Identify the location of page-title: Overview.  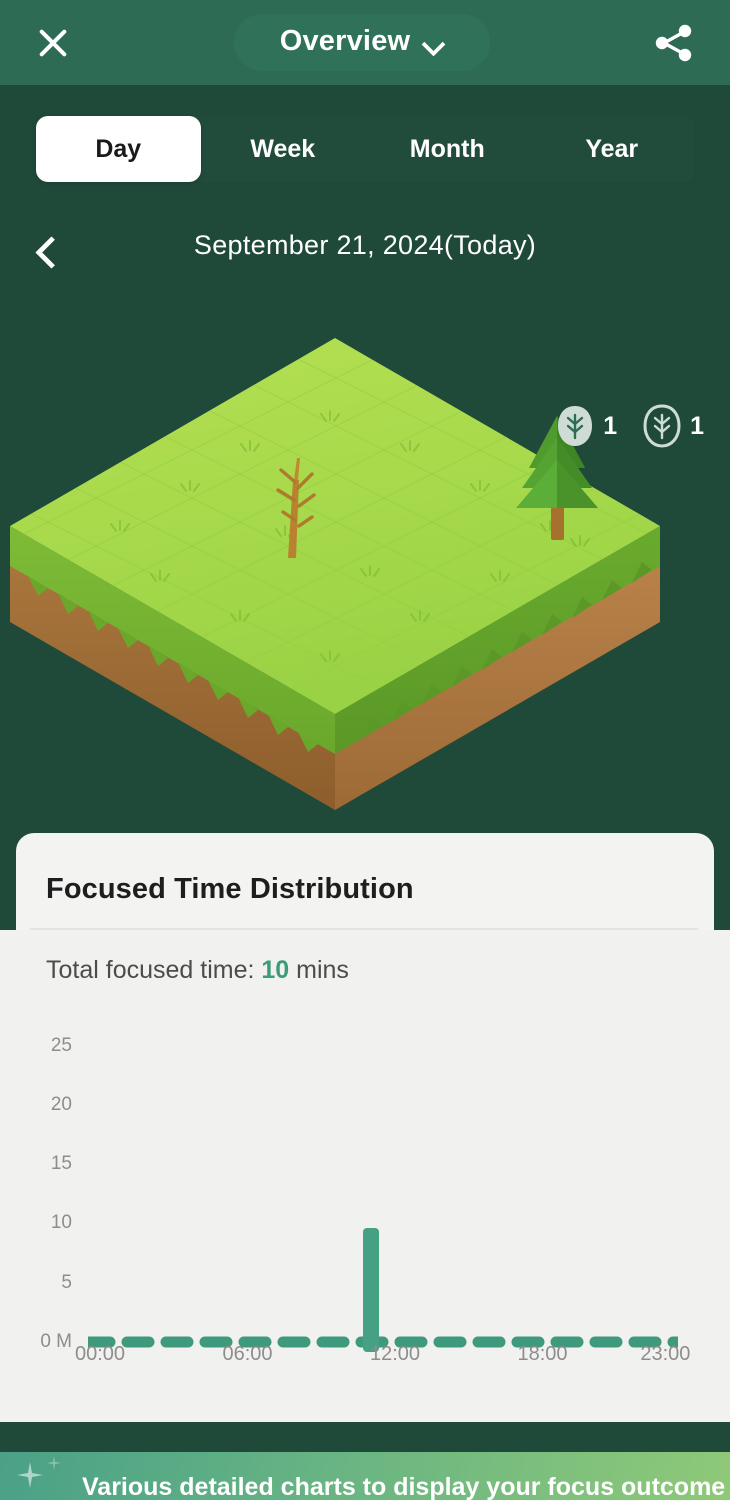
(345, 41).